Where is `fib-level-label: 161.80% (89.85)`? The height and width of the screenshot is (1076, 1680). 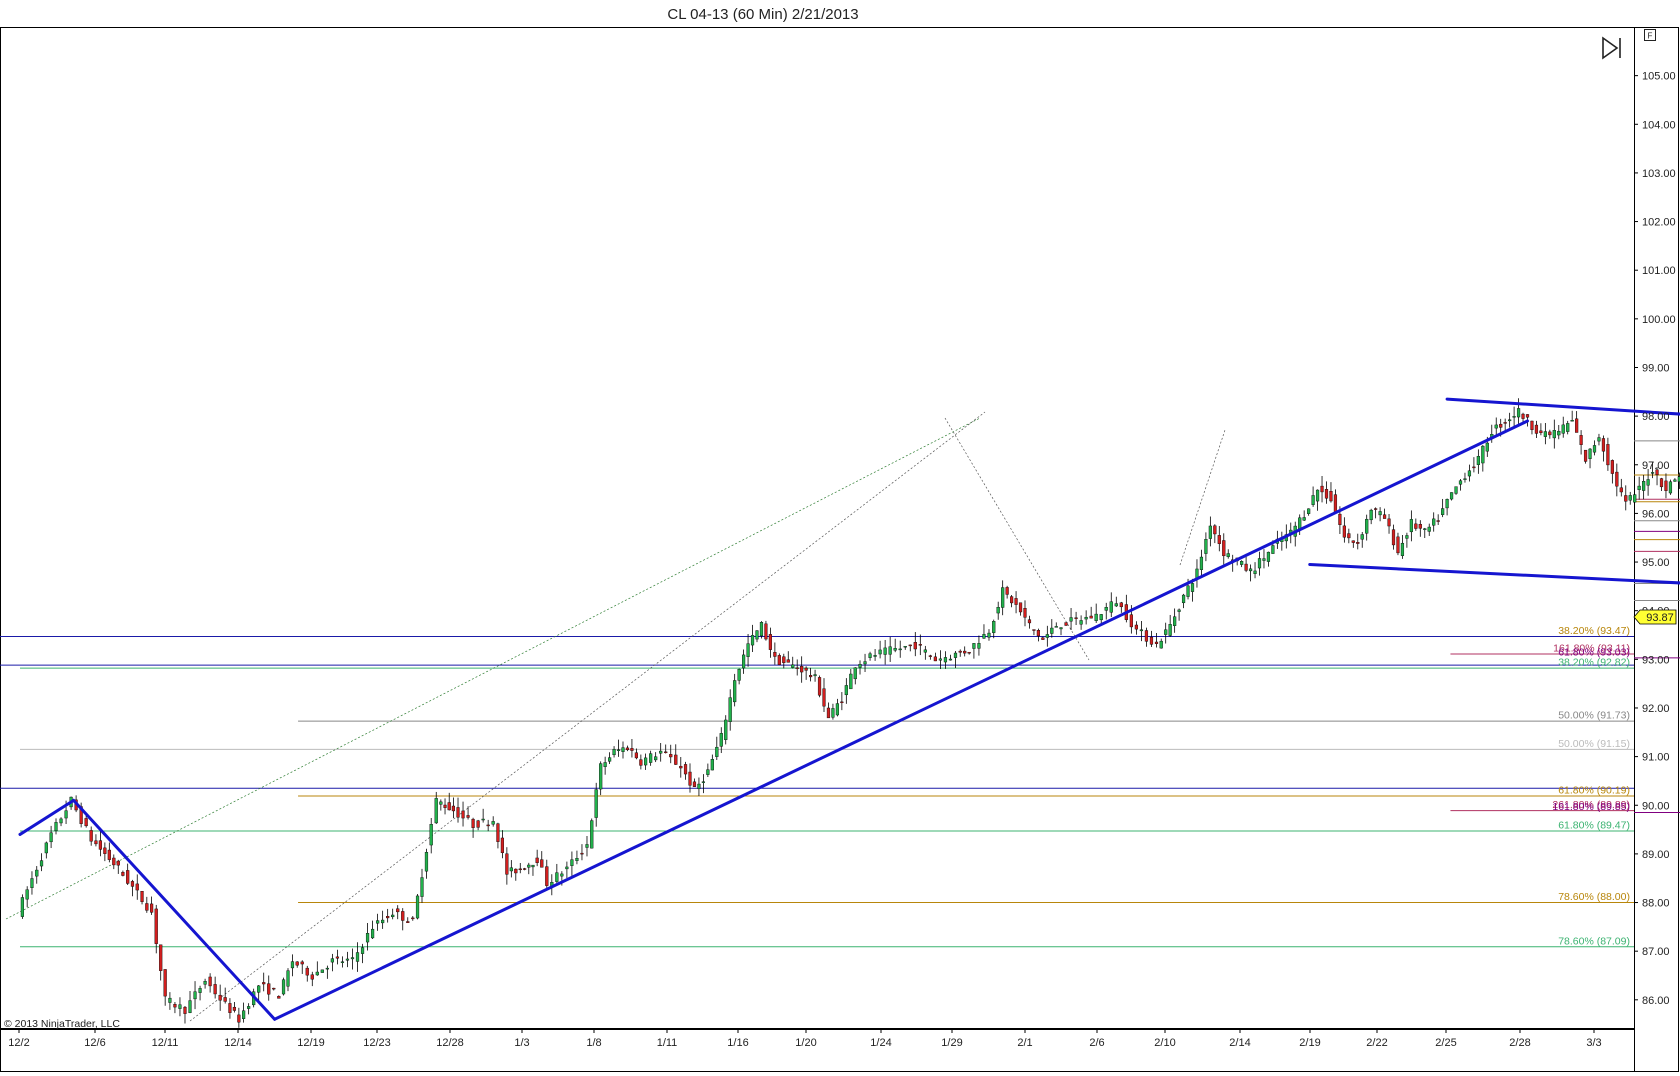
fib-level-label: 161.80% (89.85) is located at coordinates (1591, 807).